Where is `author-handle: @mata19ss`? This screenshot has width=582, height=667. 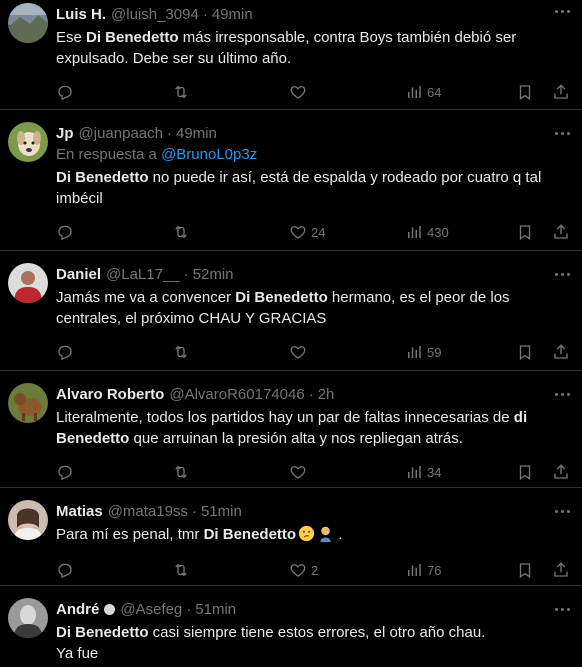
author-handle: @mata19ss is located at coordinates (148, 511).